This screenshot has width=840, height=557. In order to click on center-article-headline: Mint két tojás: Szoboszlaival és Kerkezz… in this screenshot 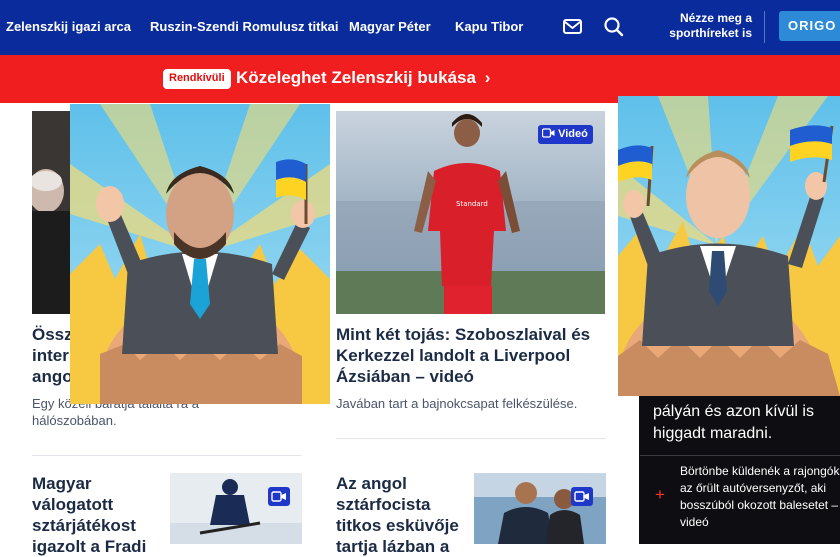, I will do `click(470, 355)`.